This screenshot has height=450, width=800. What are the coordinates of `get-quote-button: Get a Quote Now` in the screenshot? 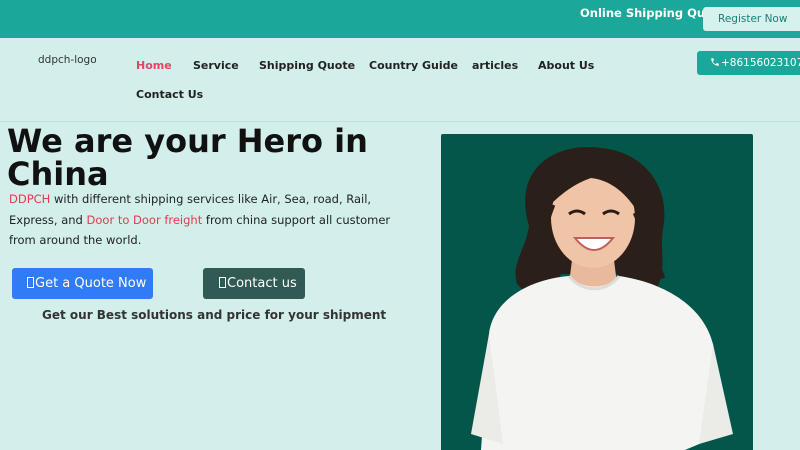 It's located at (82, 283).